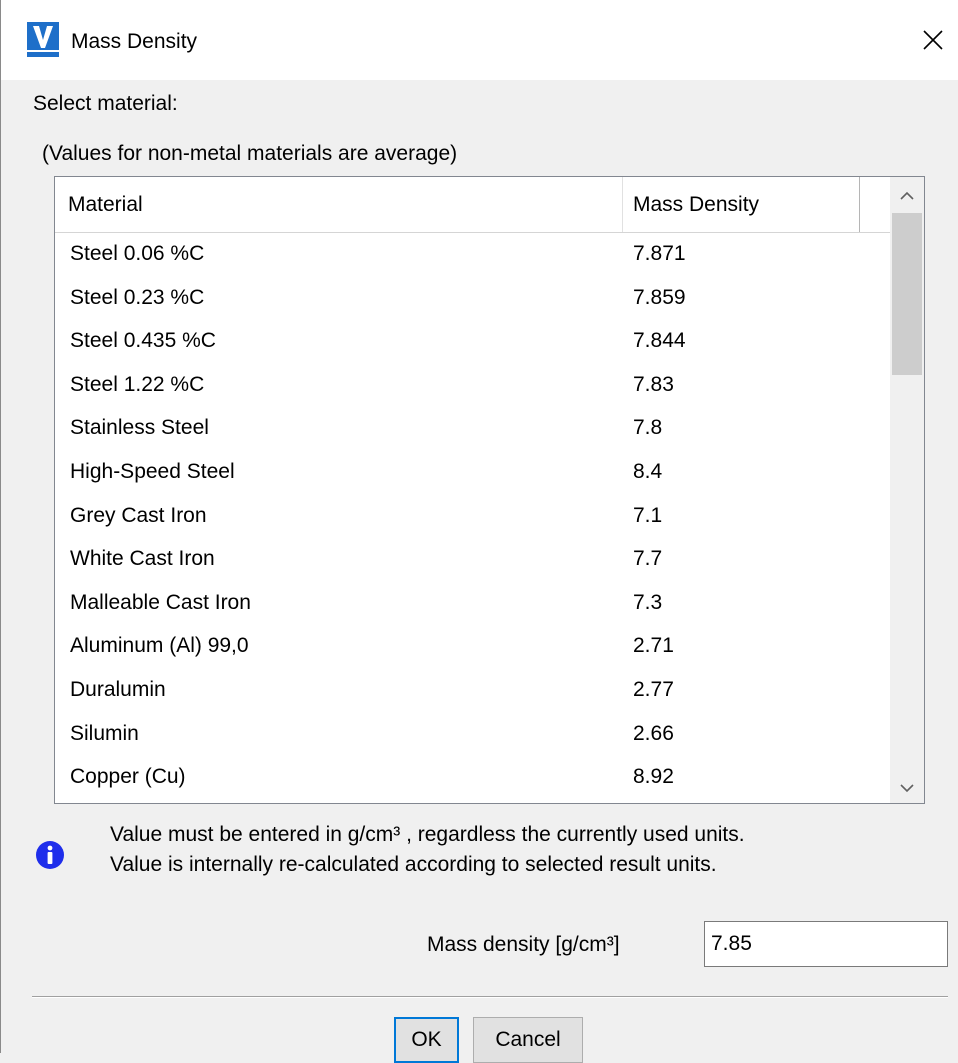 The width and height of the screenshot is (958, 1063). I want to click on material-cell: Steel 0.23 %C, so click(137, 297).